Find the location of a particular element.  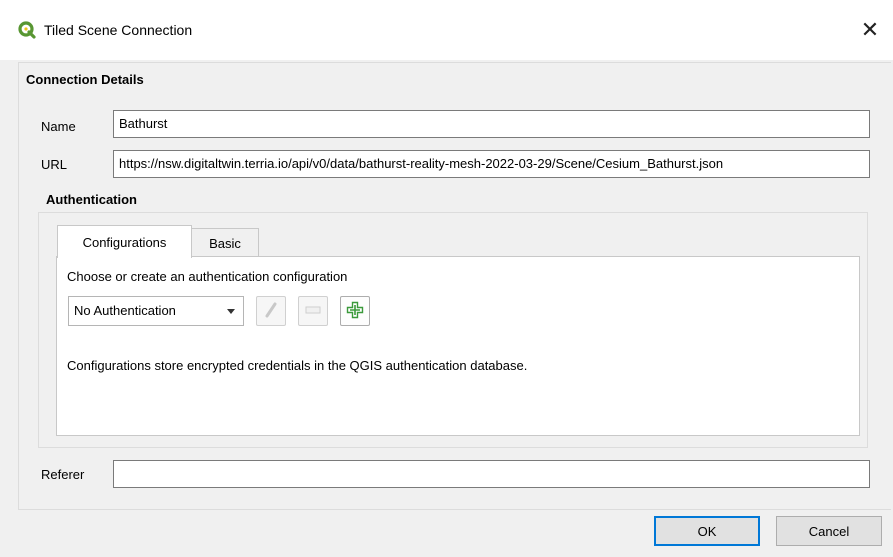

pencil-icon is located at coordinates (271, 311).